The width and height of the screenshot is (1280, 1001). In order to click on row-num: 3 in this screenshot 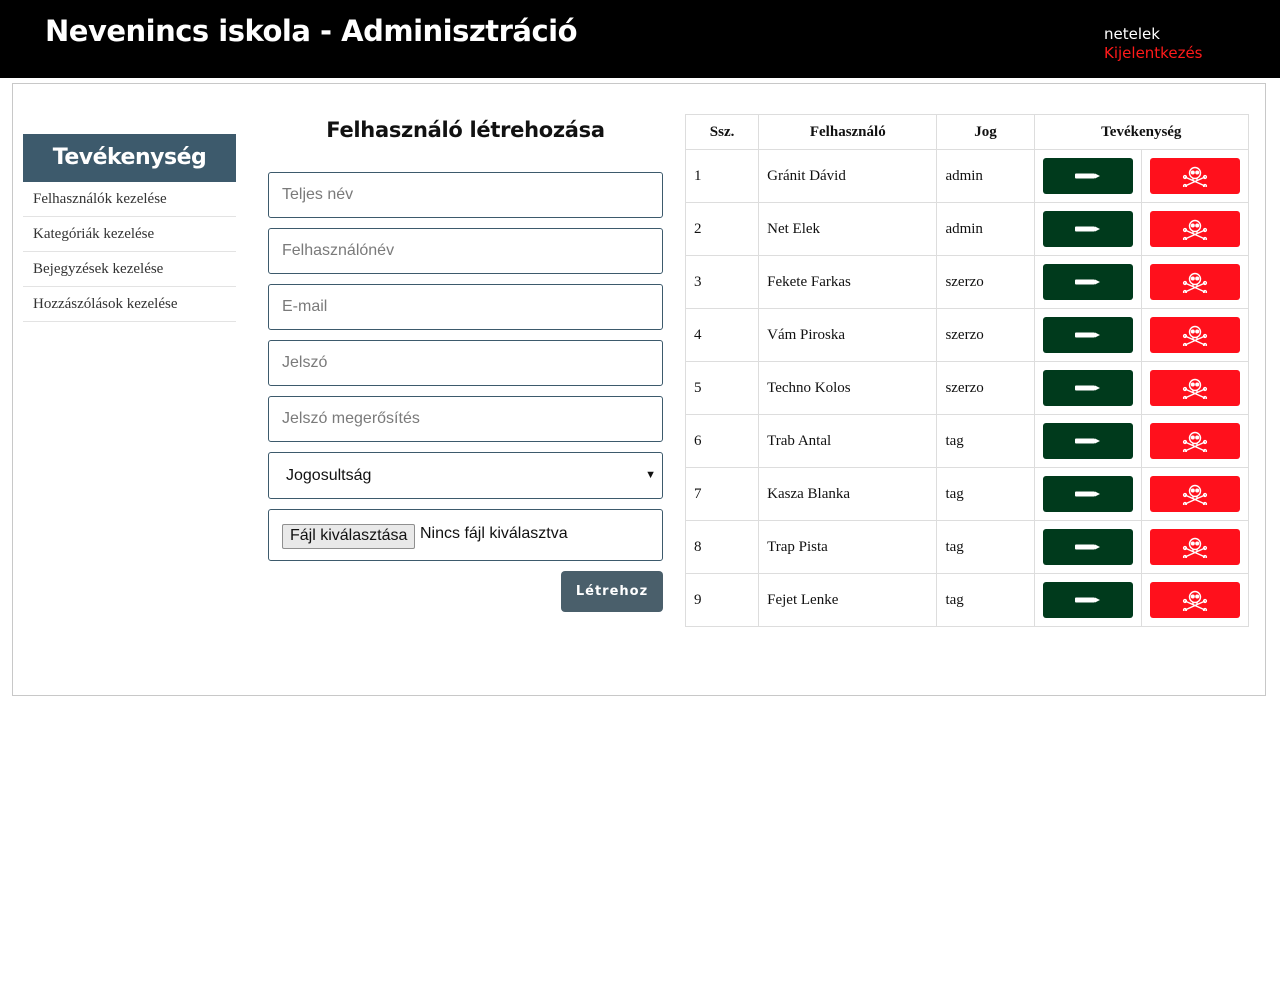, I will do `click(722, 282)`.